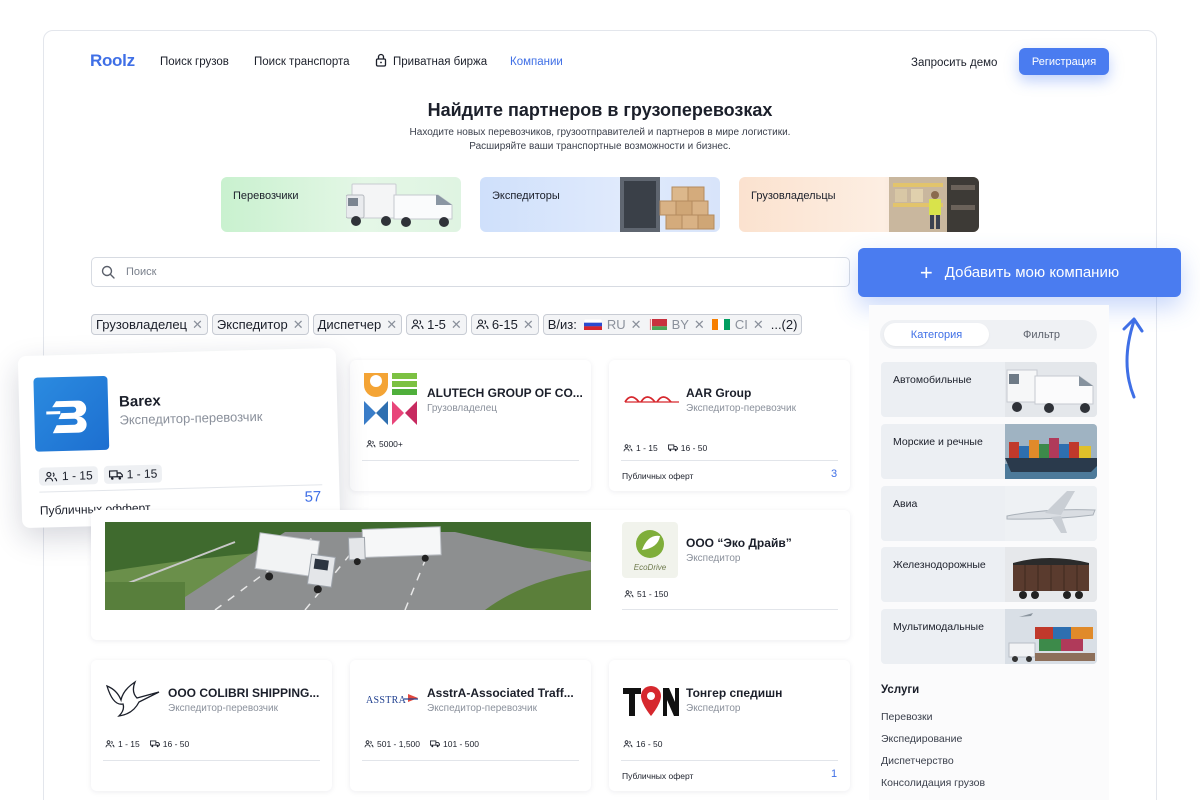 Image resolution: width=1200 pixels, height=800 pixels. I want to click on truck-icon, so click(435, 744).